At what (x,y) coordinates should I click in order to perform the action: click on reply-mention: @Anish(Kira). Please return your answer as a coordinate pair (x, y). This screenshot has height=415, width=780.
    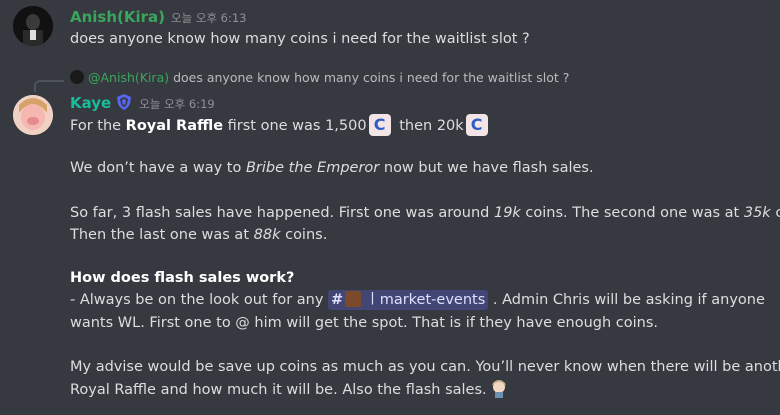
    Looking at the image, I should click on (128, 77).